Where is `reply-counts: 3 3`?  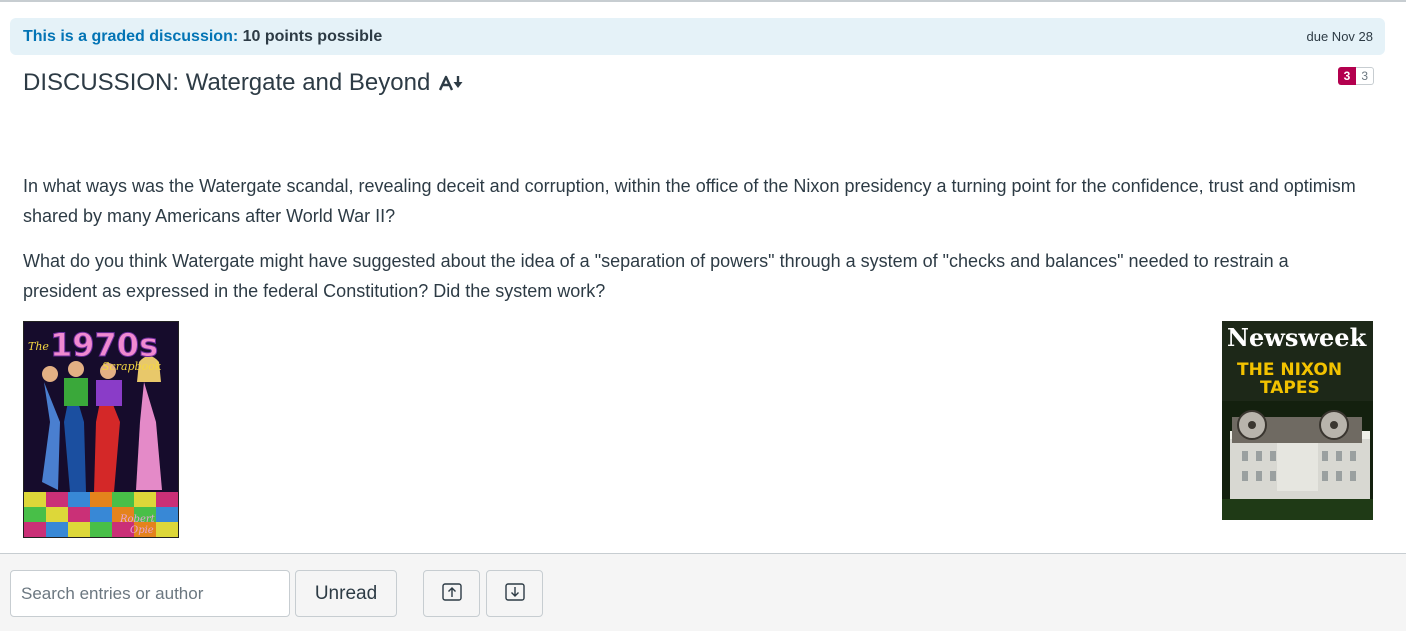 reply-counts: 3 3 is located at coordinates (1355, 76).